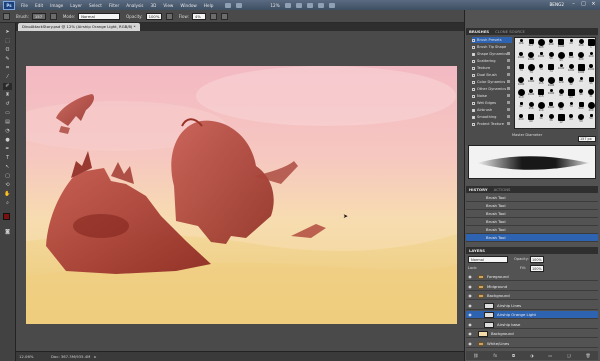 The width and height of the screenshot is (600, 361). What do you see at coordinates (581, 107) in the screenshot?
I see `brush-preset: 600` at bounding box center [581, 107].